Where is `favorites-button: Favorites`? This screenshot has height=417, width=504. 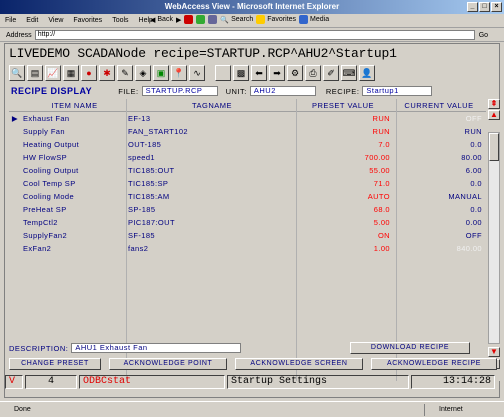 favorites-button: Favorites is located at coordinates (276, 19).